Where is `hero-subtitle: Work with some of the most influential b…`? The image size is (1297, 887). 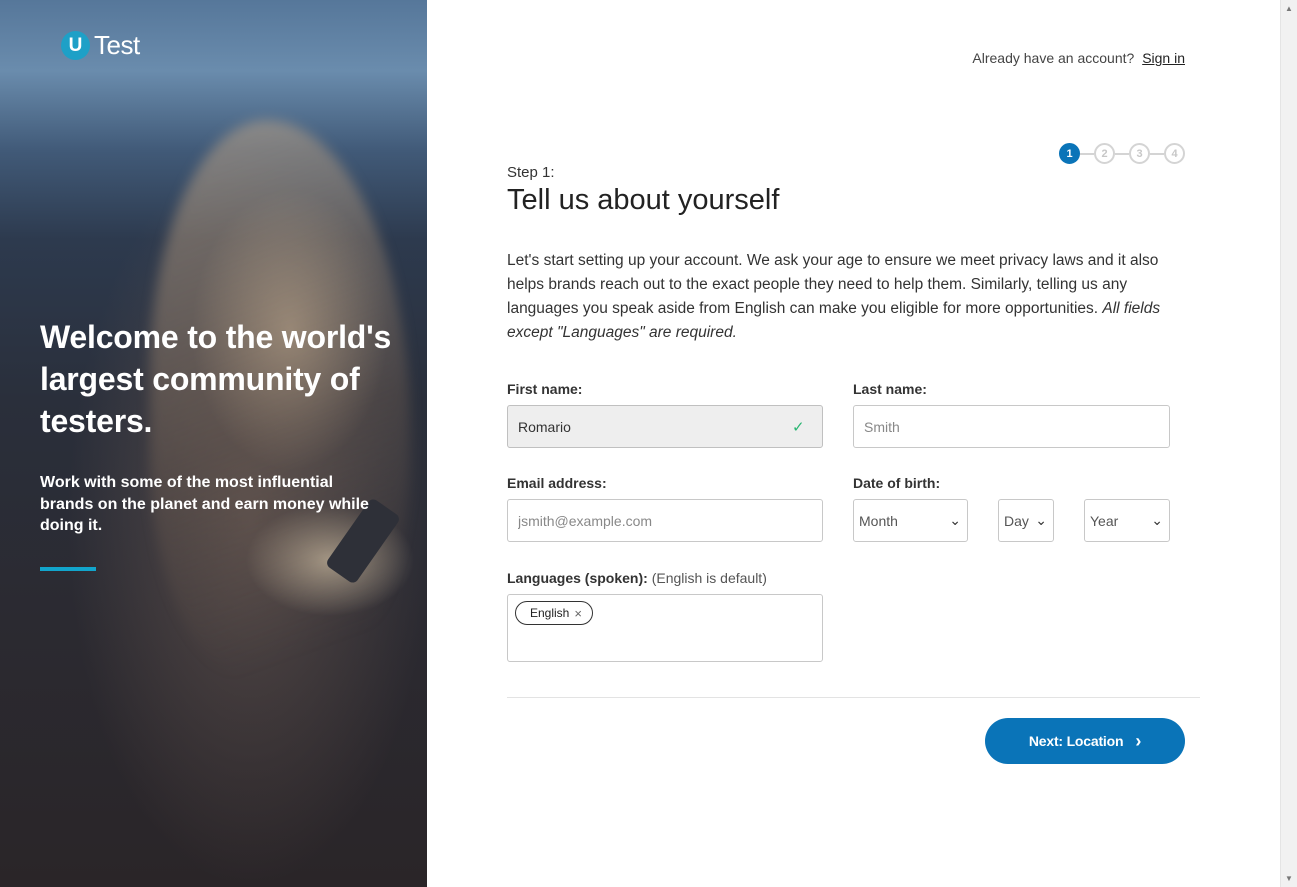 hero-subtitle: Work with some of the most influential b… is located at coordinates (204, 504).